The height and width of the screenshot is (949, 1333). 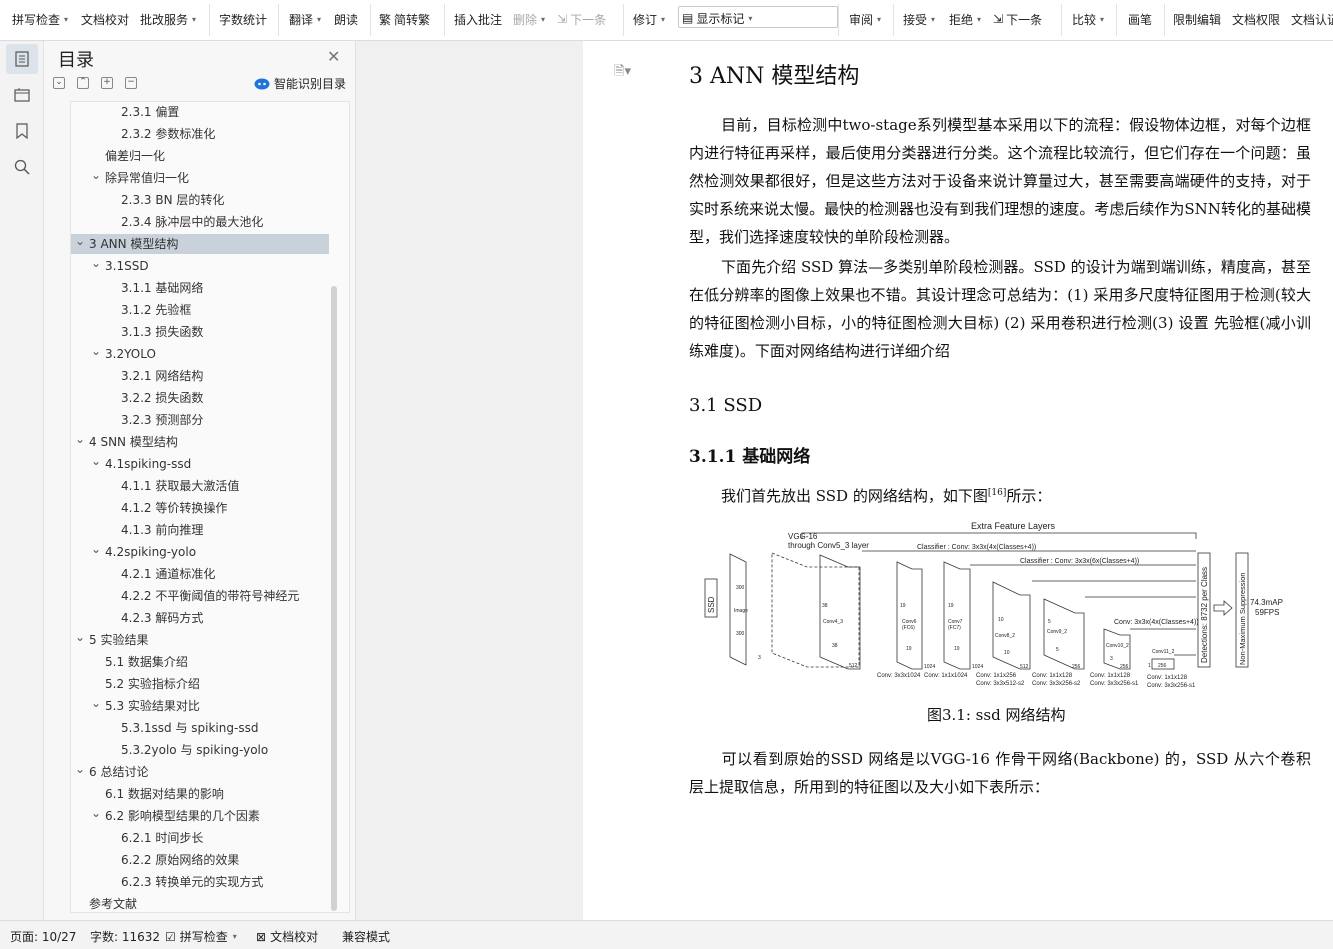 I want to click on simplified-to-traditional-button: 繁简转繁, so click(x=404, y=19).